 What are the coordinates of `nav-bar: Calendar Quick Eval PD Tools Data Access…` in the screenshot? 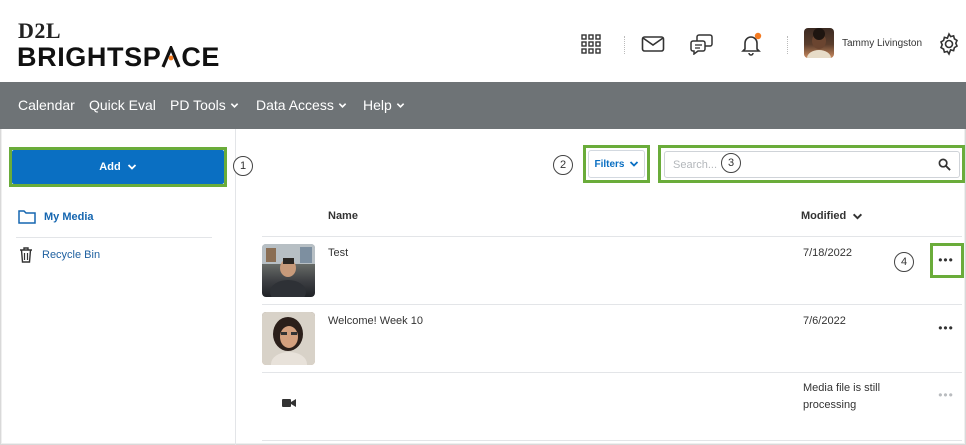 It's located at (483, 105).